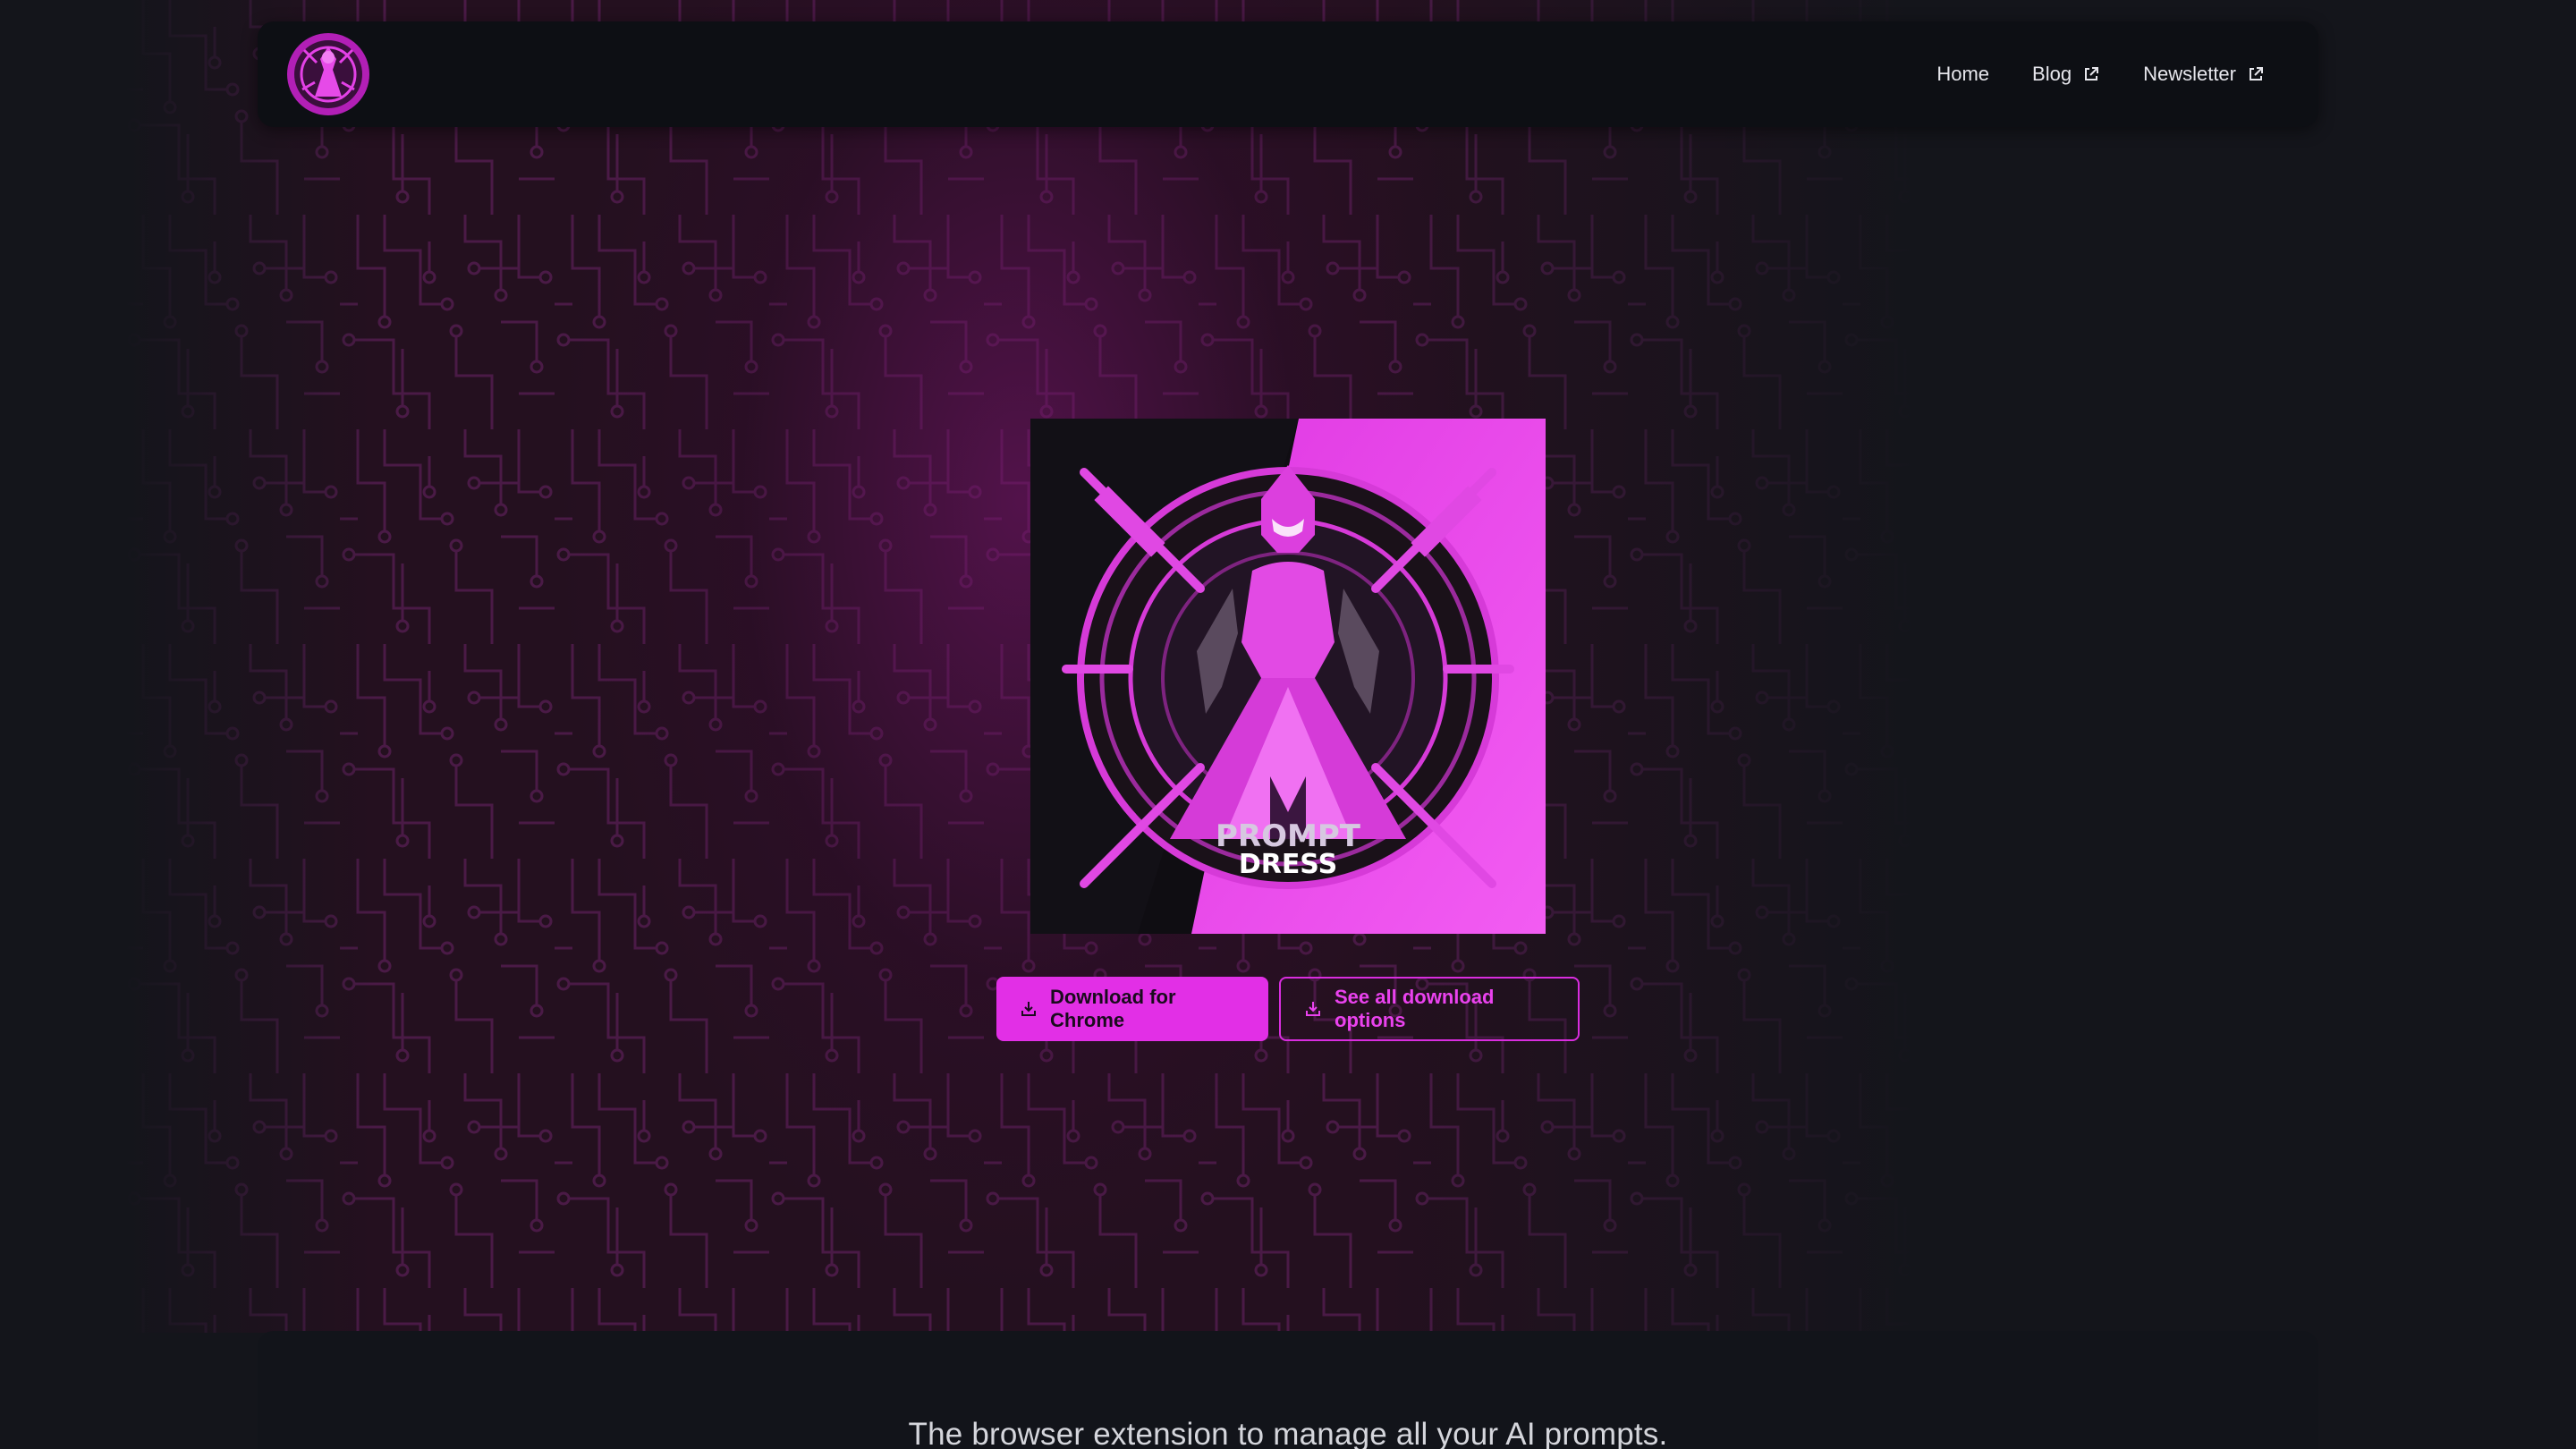 The image size is (2576, 1449). What do you see at coordinates (328, 74) in the screenshot?
I see `logo-icon` at bounding box center [328, 74].